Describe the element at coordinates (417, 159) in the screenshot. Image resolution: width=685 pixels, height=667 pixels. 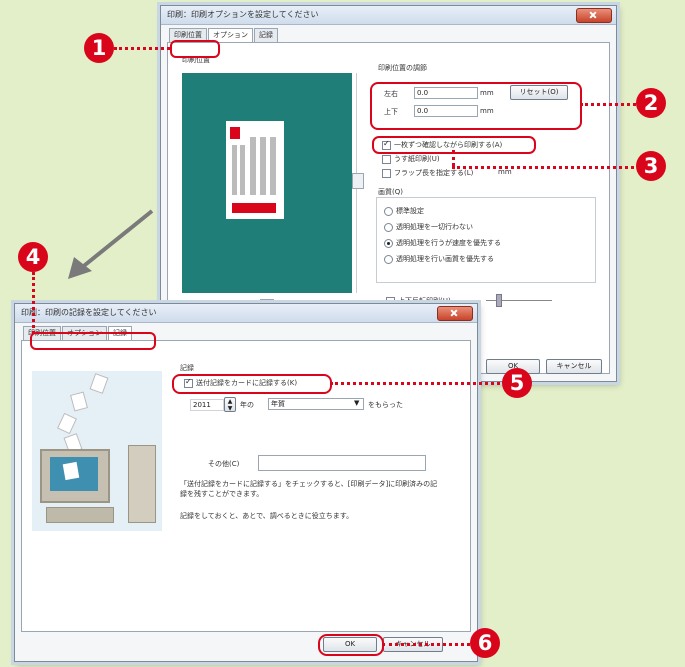
I see `thin-paper-label: うす紙印刷(U)` at that location.